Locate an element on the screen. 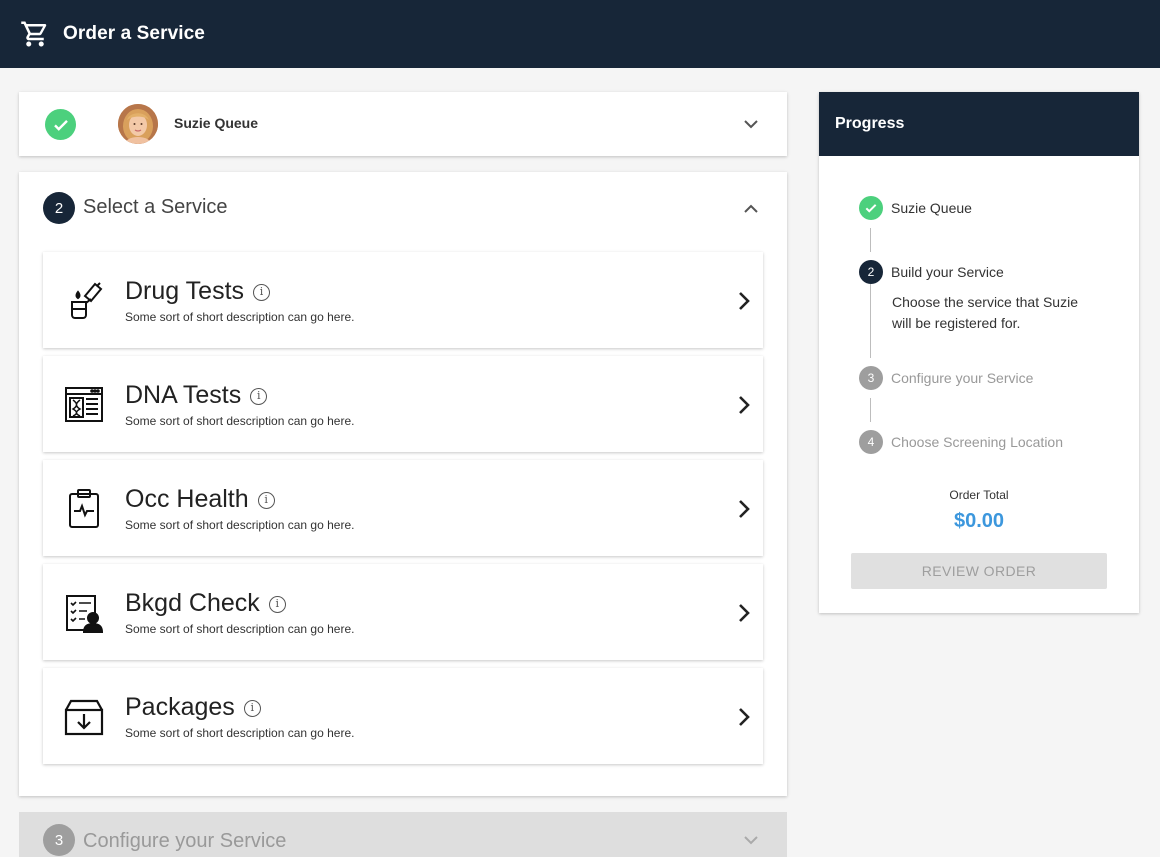 The image size is (1160, 857). progress-title: Progress is located at coordinates (979, 124).